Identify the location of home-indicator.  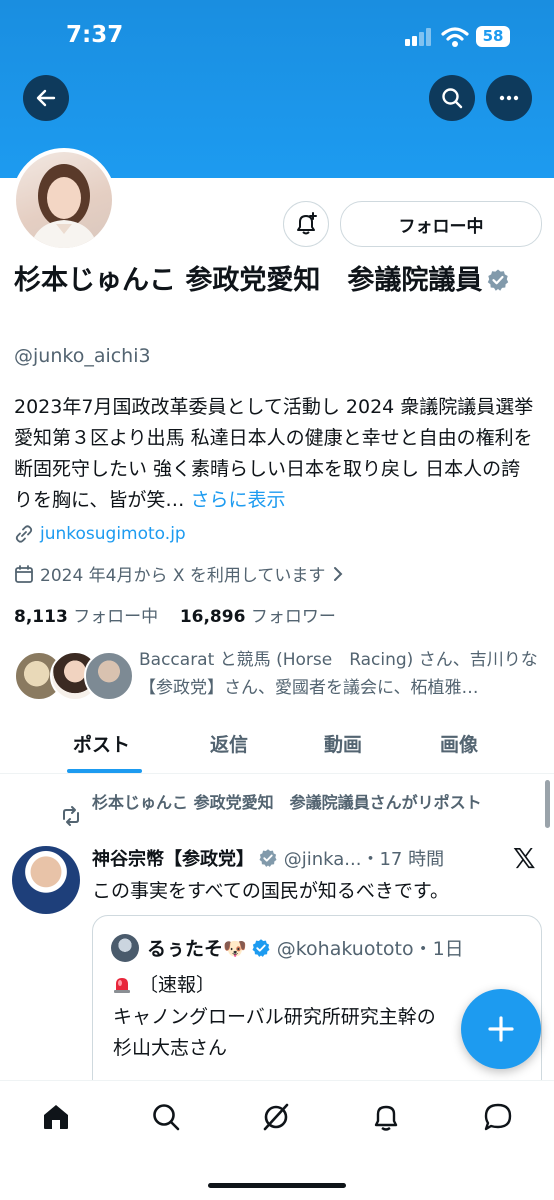
(277, 1185).